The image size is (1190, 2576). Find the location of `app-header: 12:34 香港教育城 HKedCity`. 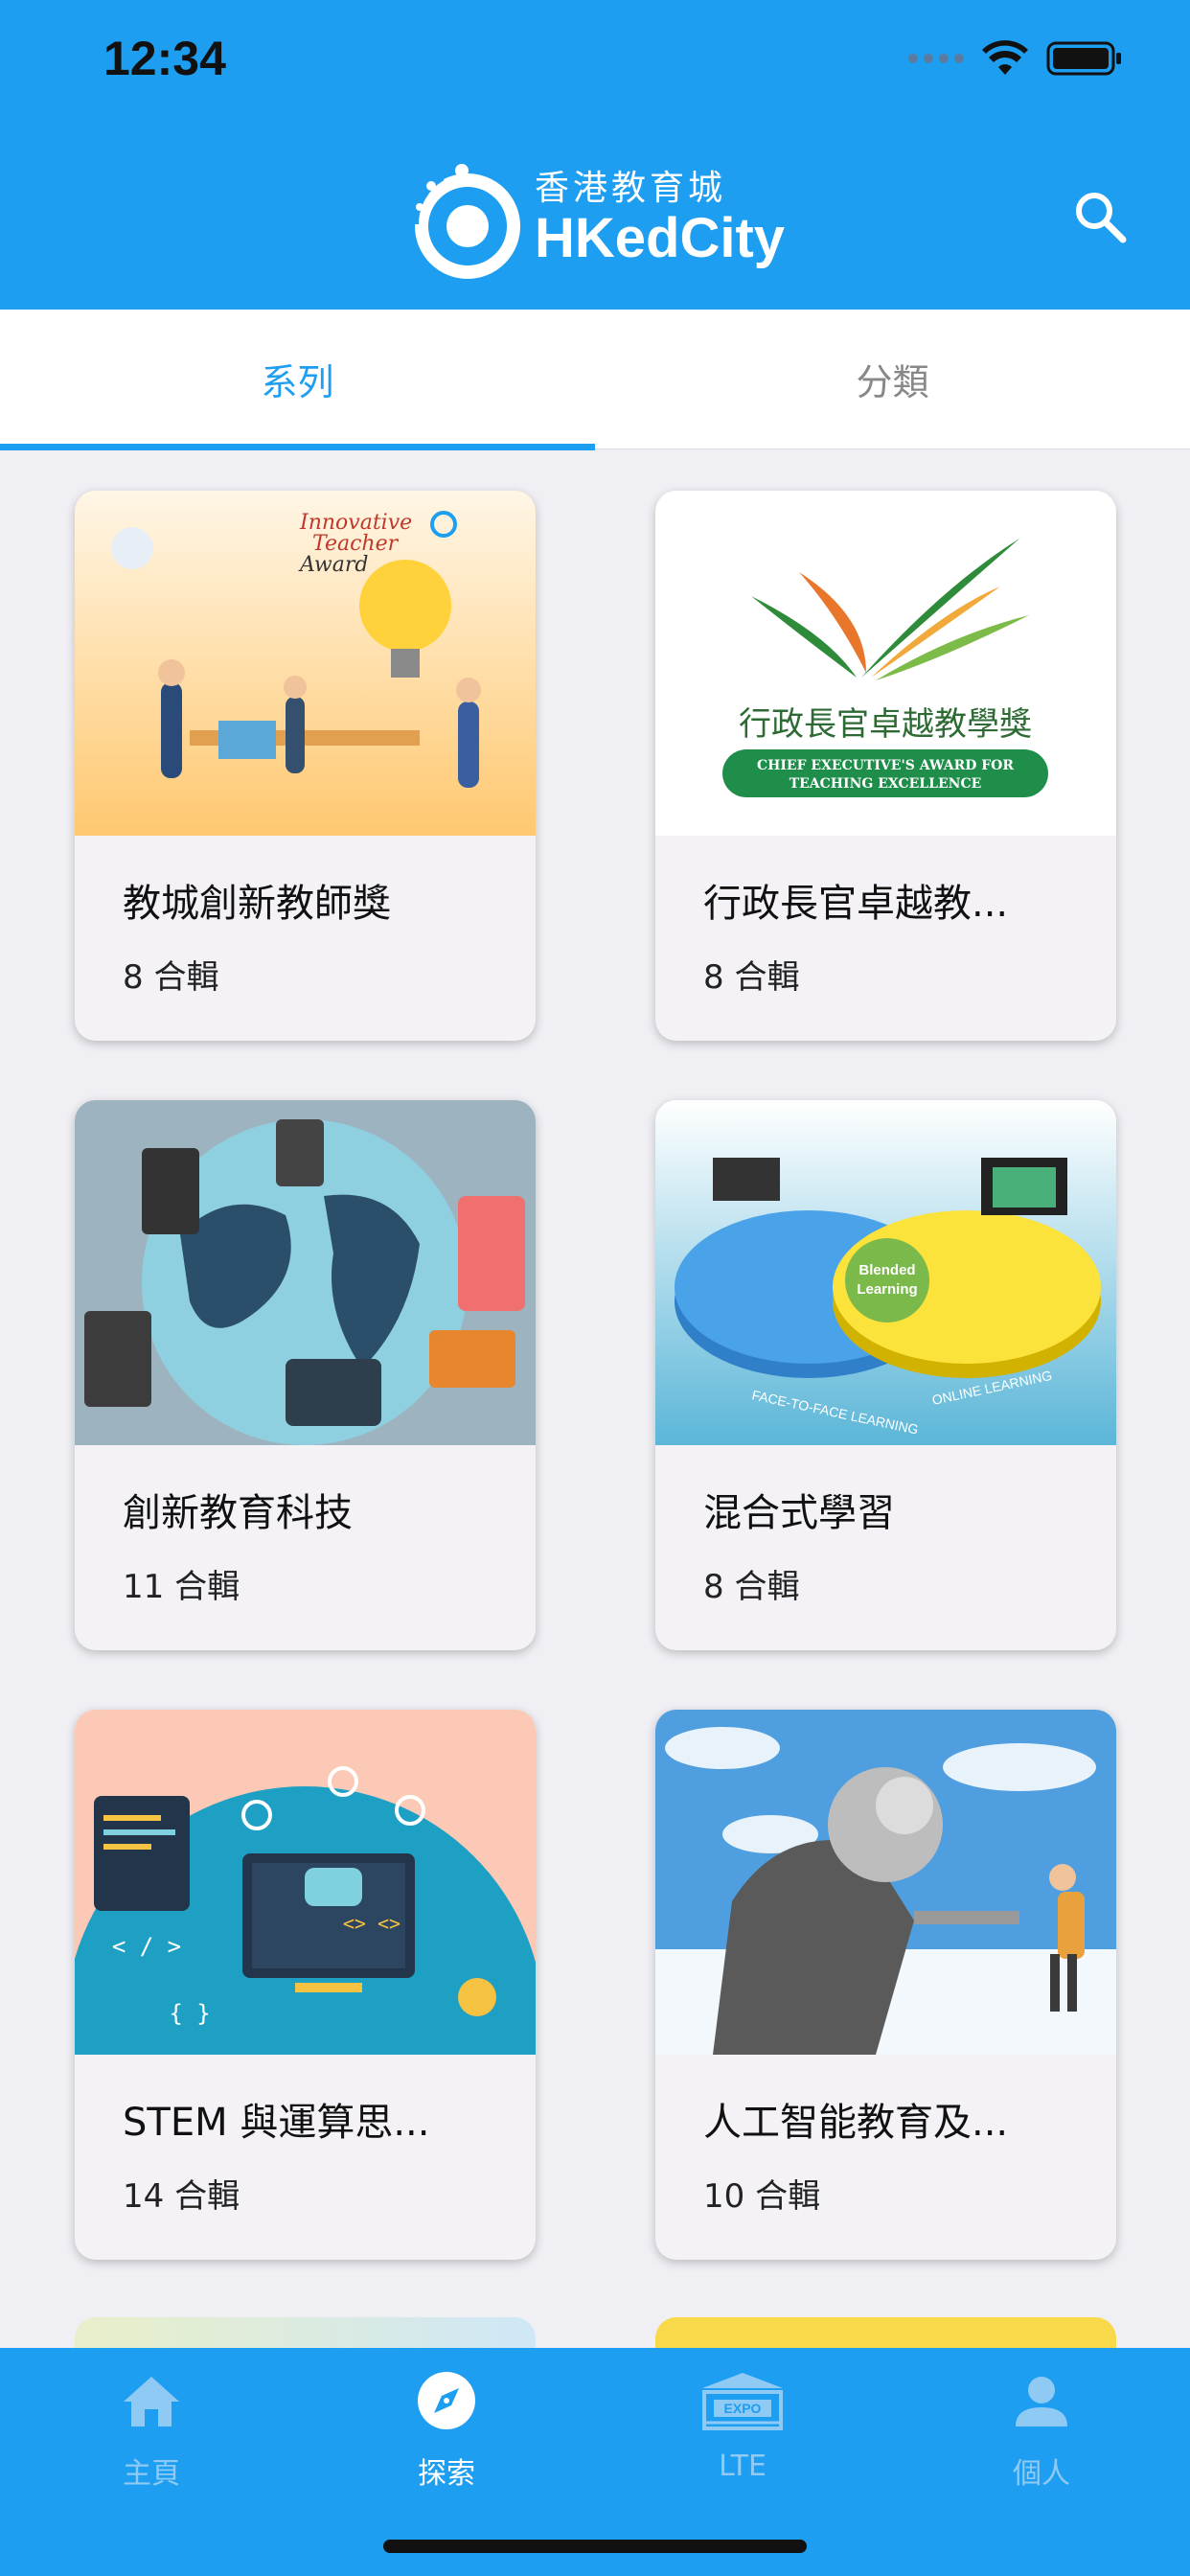

app-header: 12:34 香港教育城 HKedCity is located at coordinates (595, 155).